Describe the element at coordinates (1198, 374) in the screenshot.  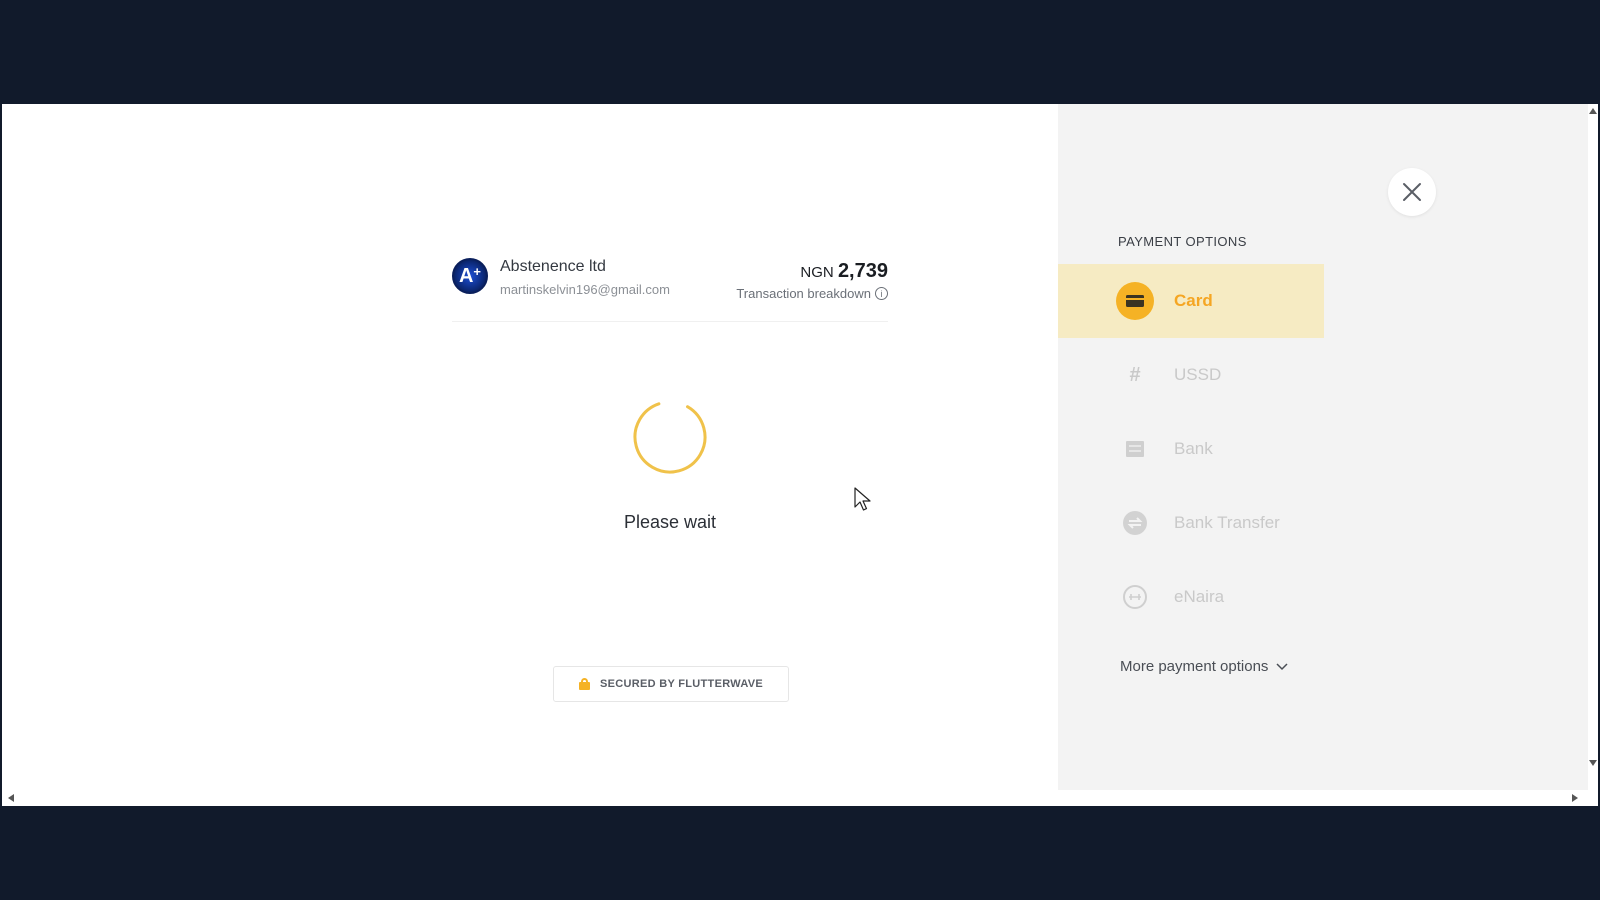
I see `payment-option-label: USSD` at that location.